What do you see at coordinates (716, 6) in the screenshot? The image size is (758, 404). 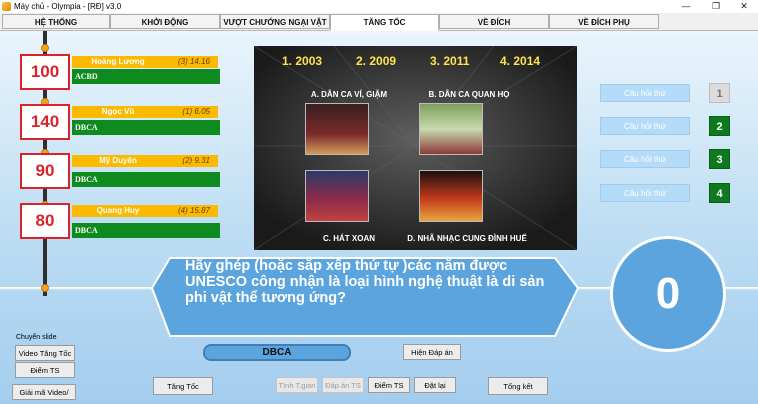 I see `restore-button: ❐` at bounding box center [716, 6].